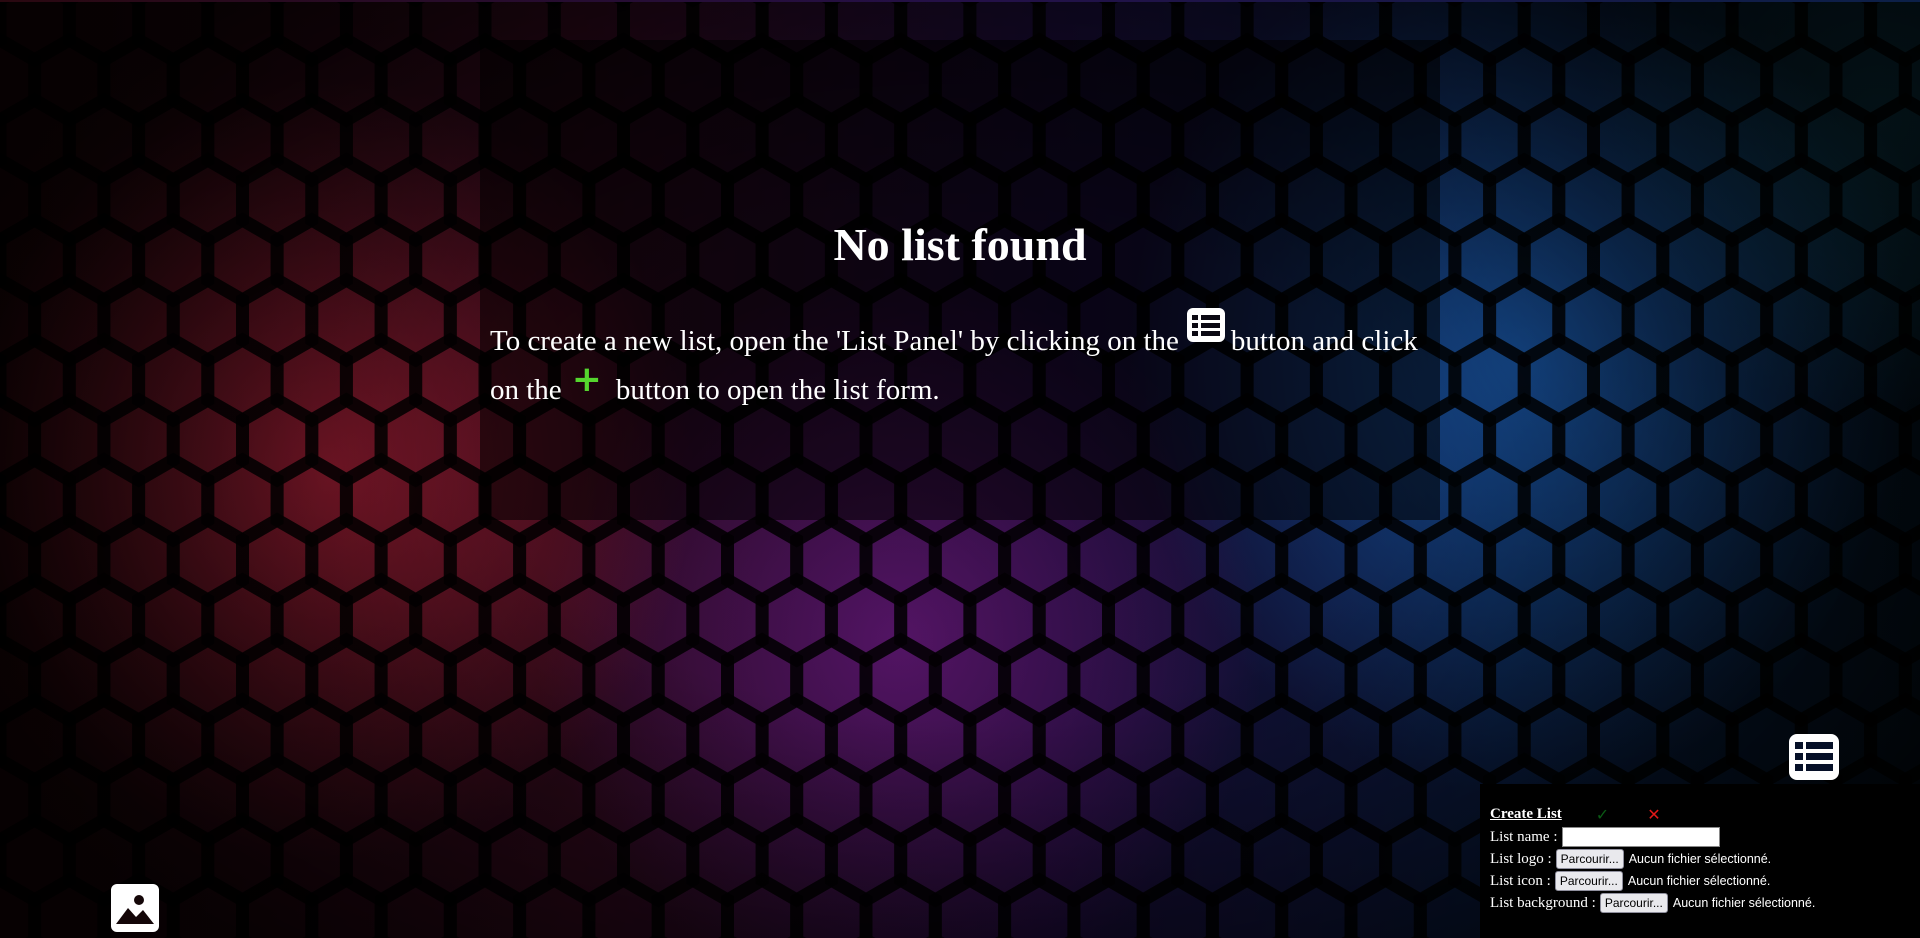 The height and width of the screenshot is (938, 1920). What do you see at coordinates (135, 908) in the screenshot?
I see `image-icon` at bounding box center [135, 908].